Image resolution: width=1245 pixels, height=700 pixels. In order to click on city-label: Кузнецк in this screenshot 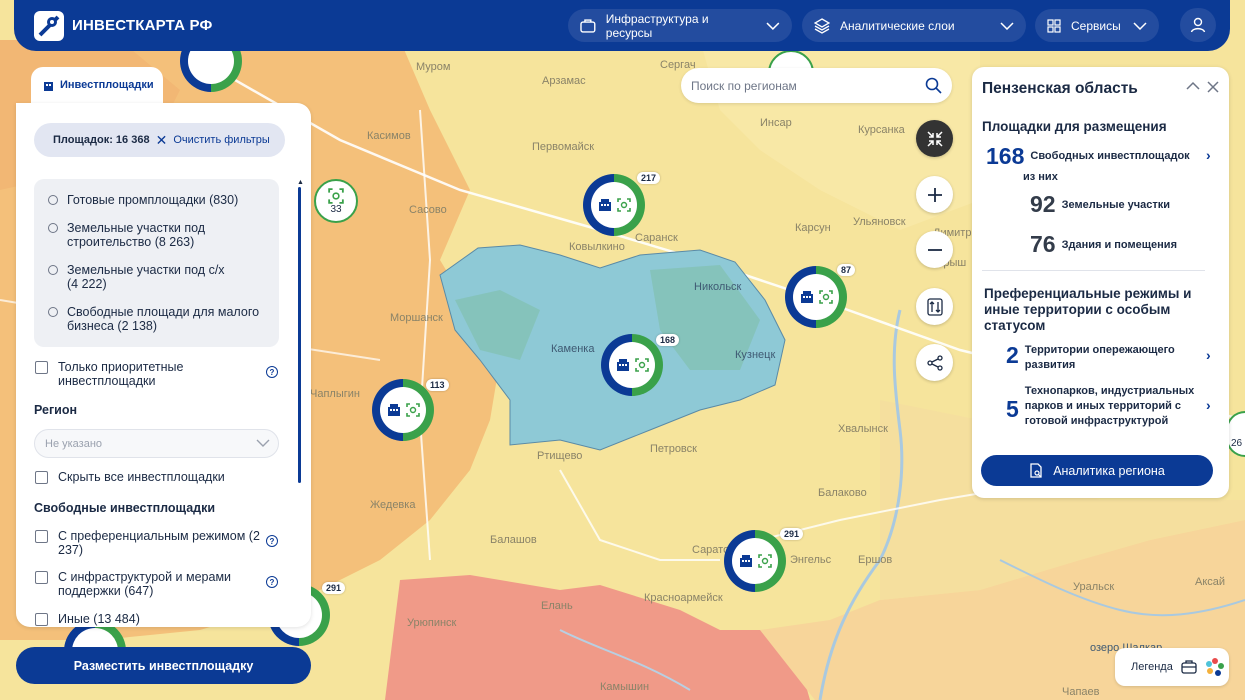, I will do `click(755, 355)`.